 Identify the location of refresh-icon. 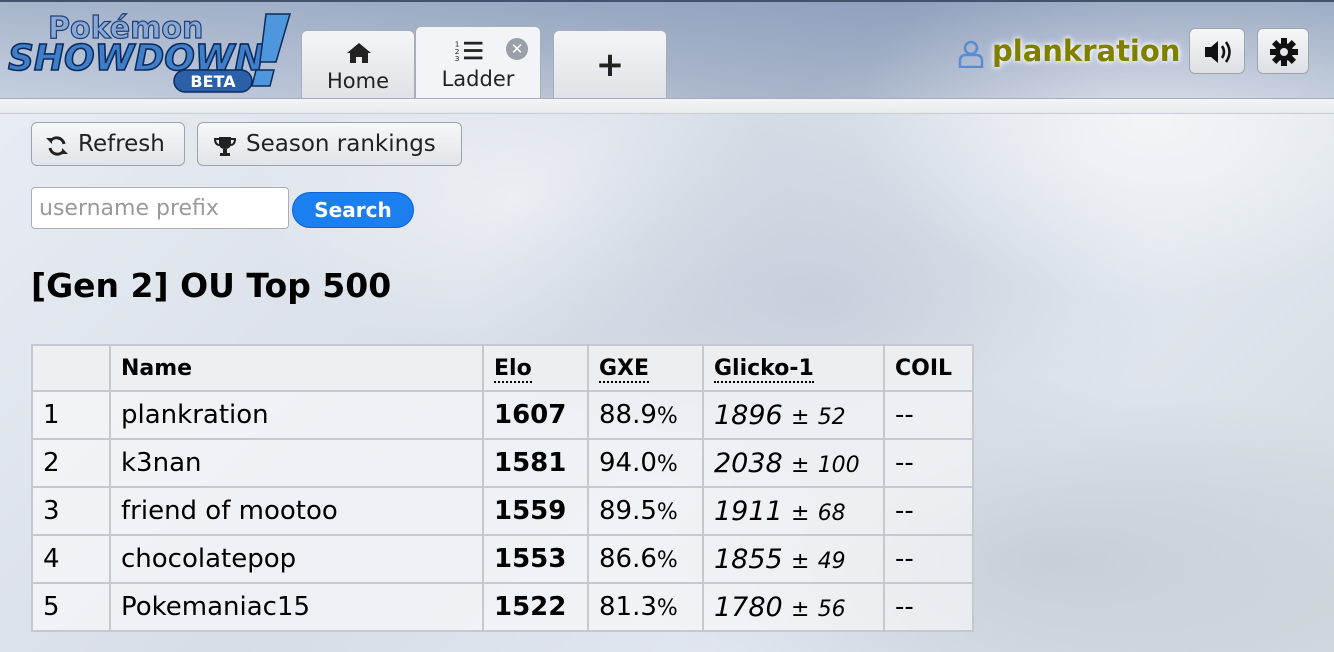
(57, 146).